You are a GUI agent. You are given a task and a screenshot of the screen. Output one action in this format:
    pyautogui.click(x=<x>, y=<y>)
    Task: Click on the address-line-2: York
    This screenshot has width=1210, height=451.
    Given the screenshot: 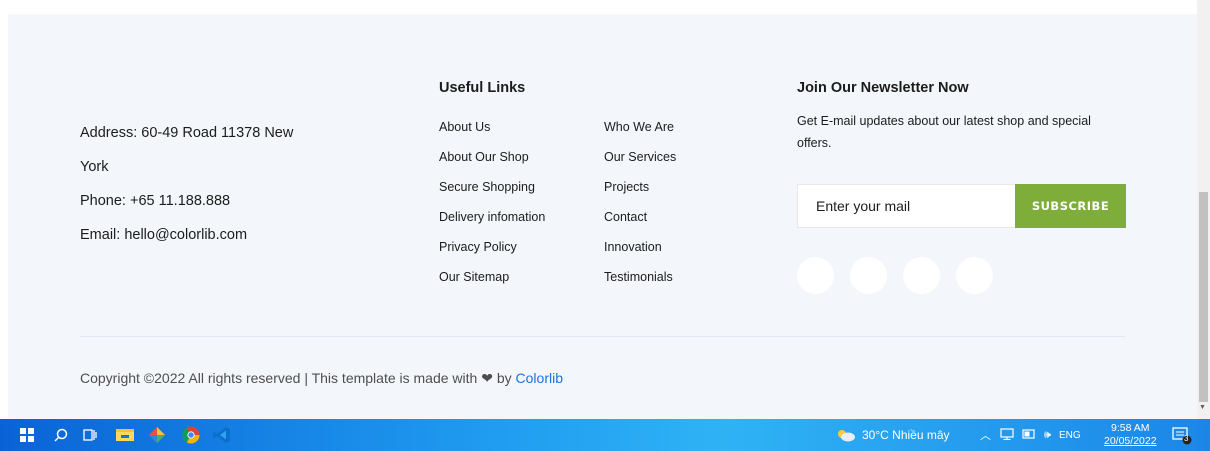 What is the action you would take?
    pyautogui.click(x=94, y=167)
    